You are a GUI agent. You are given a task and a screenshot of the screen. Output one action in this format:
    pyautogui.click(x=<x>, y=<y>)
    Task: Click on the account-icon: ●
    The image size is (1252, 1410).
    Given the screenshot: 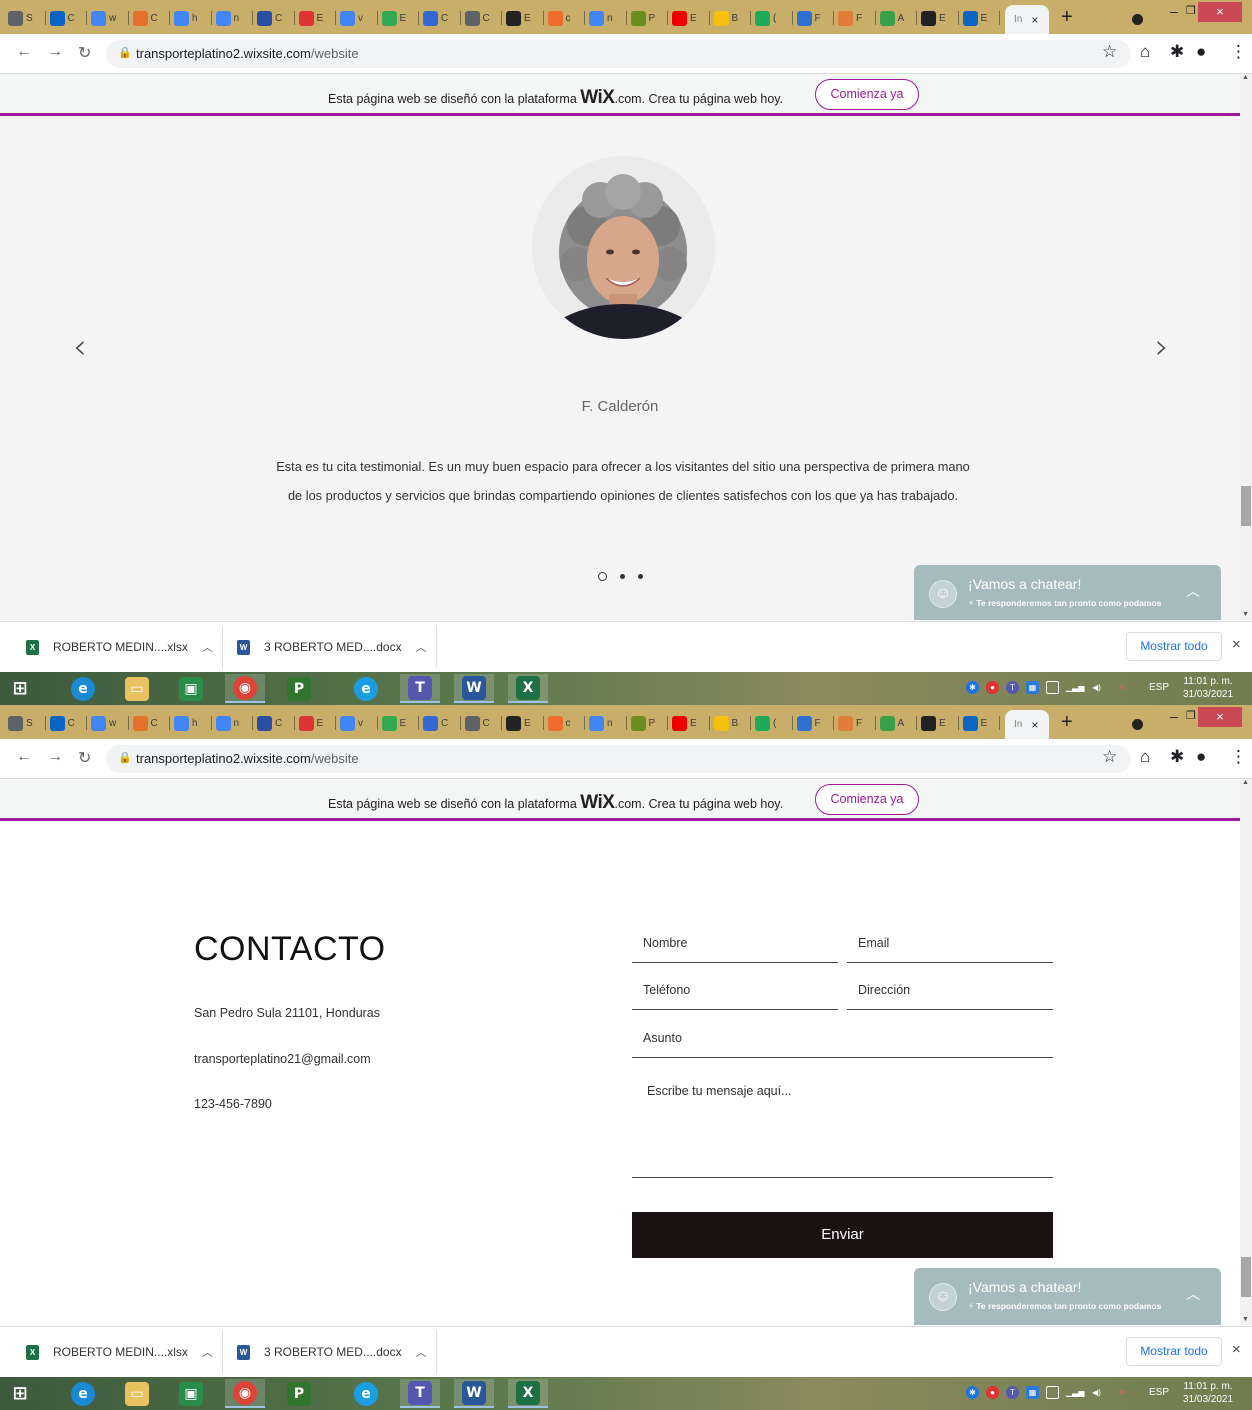 What is the action you would take?
    pyautogui.click(x=1201, y=757)
    